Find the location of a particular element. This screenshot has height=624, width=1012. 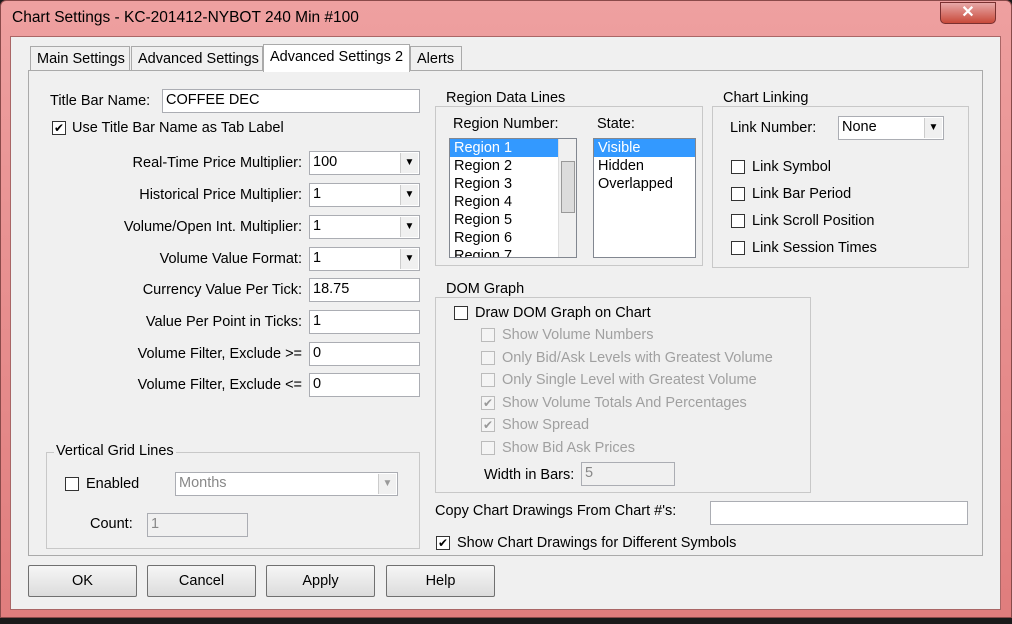

draw-dom-label: Draw DOM Graph on Chart is located at coordinates (563, 313).